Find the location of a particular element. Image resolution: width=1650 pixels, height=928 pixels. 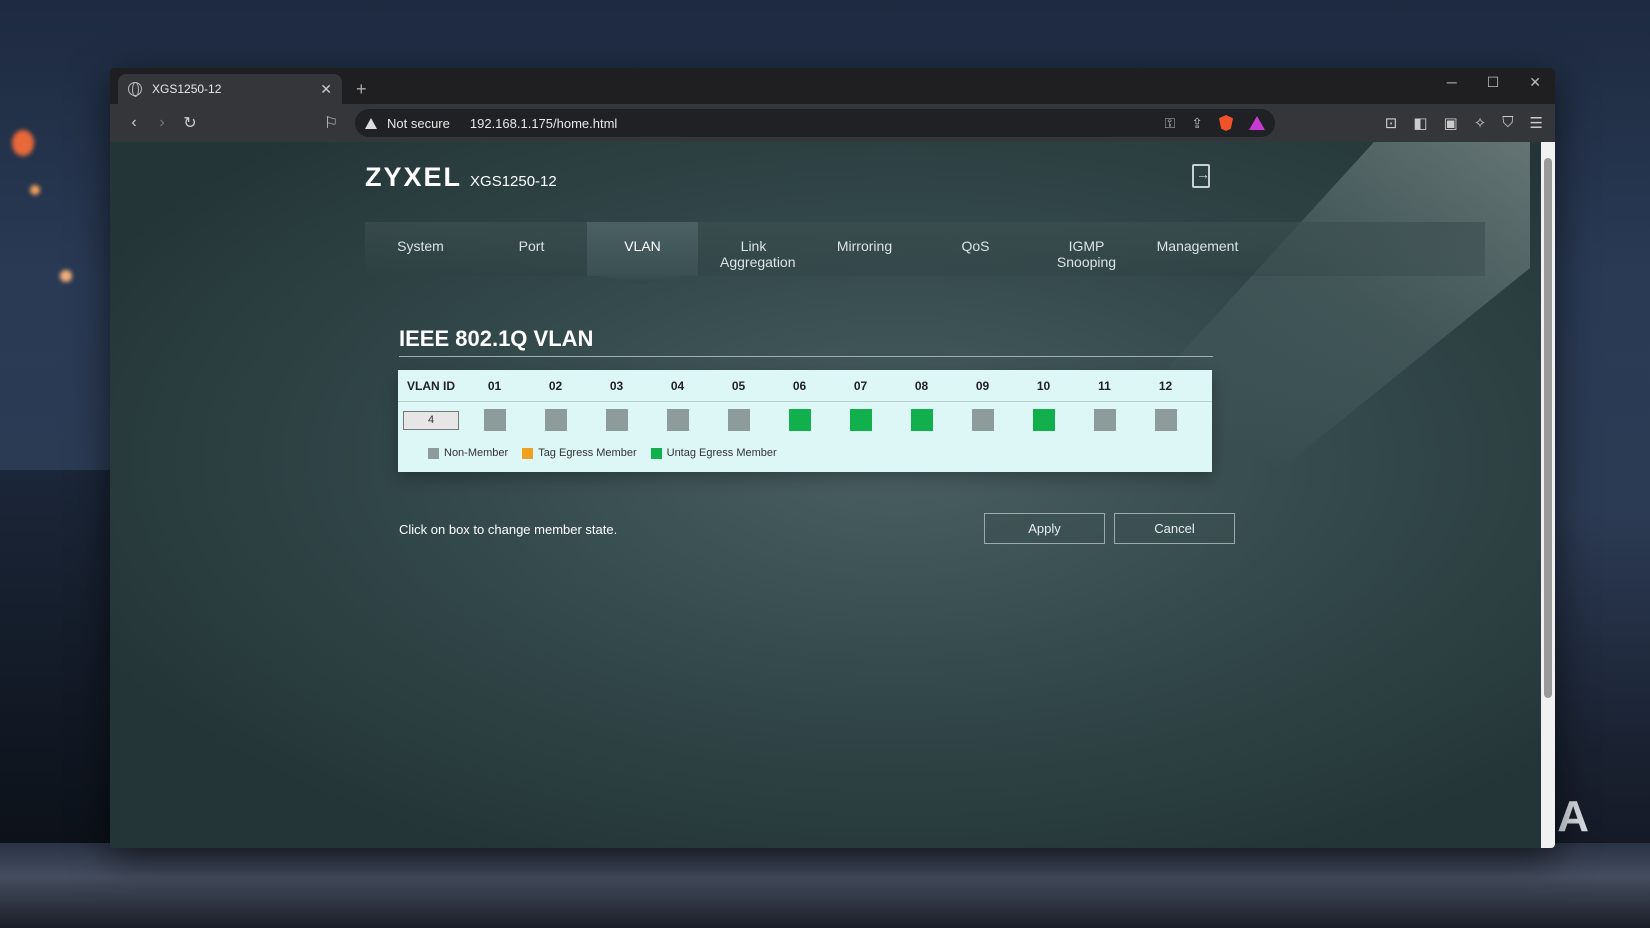

logout-icon is located at coordinates (1201, 176).